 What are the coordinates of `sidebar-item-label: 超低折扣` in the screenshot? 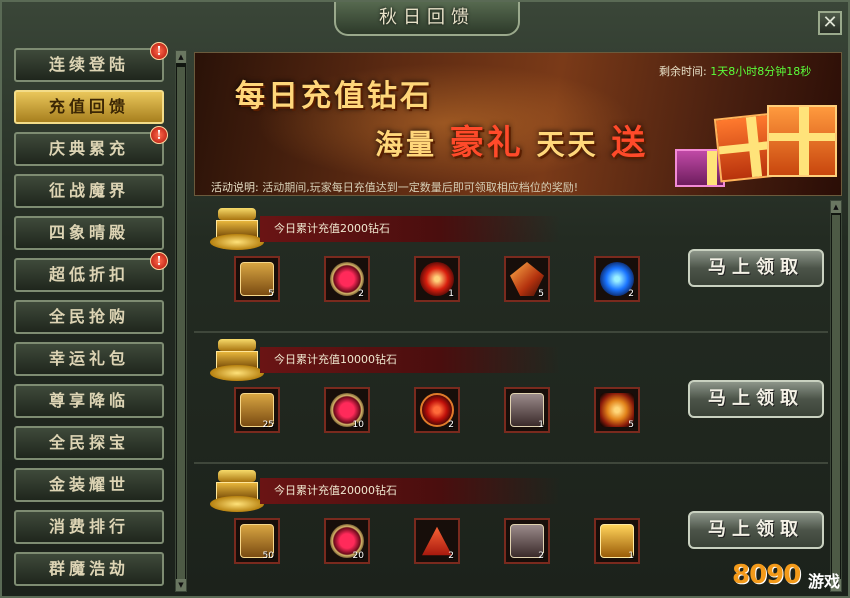 It's located at (88, 274).